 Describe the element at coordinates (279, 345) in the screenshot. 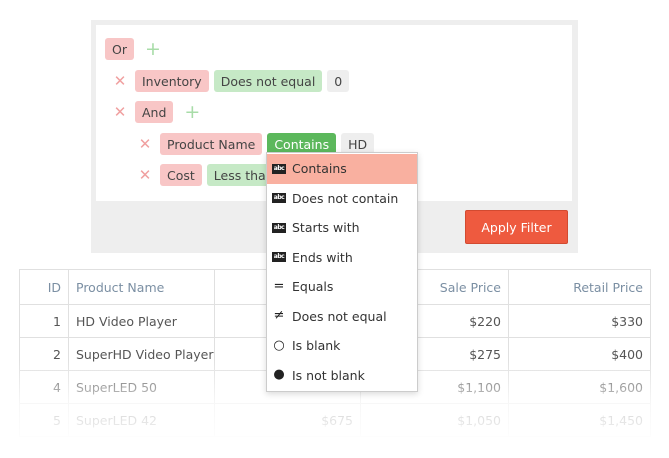

I see `circle-outline-icon: ○` at that location.